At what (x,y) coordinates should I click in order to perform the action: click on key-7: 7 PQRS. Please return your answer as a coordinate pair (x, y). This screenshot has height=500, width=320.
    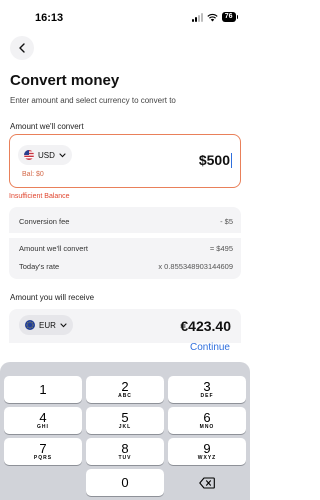
    Looking at the image, I should click on (43, 451).